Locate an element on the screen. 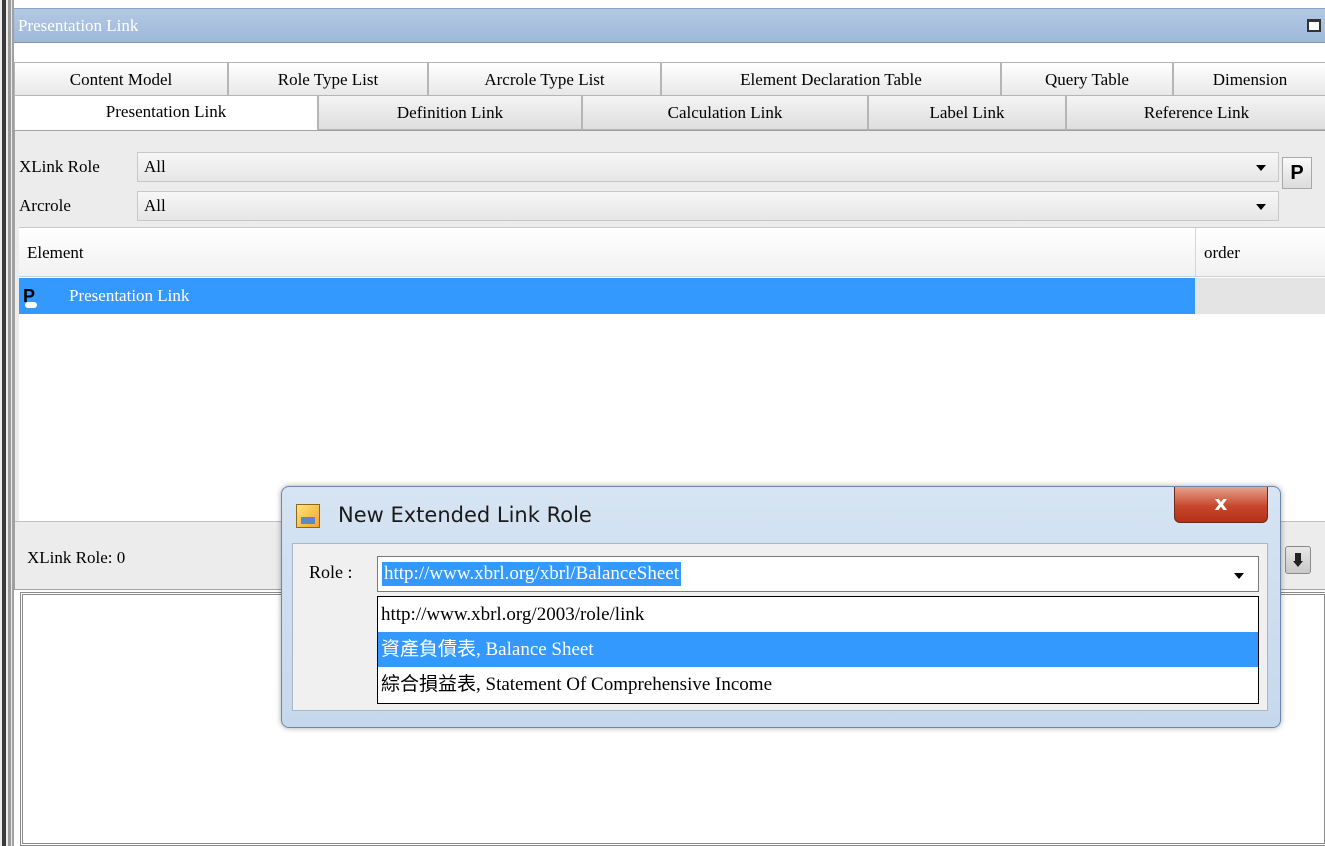 Image resolution: width=1325 pixels, height=846 pixels. tab-definition-link: Definition Link is located at coordinates (450, 112).